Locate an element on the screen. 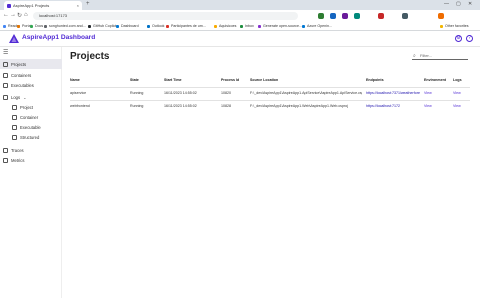  column-header-endpoints: Endpoints is located at coordinates (393, 80).